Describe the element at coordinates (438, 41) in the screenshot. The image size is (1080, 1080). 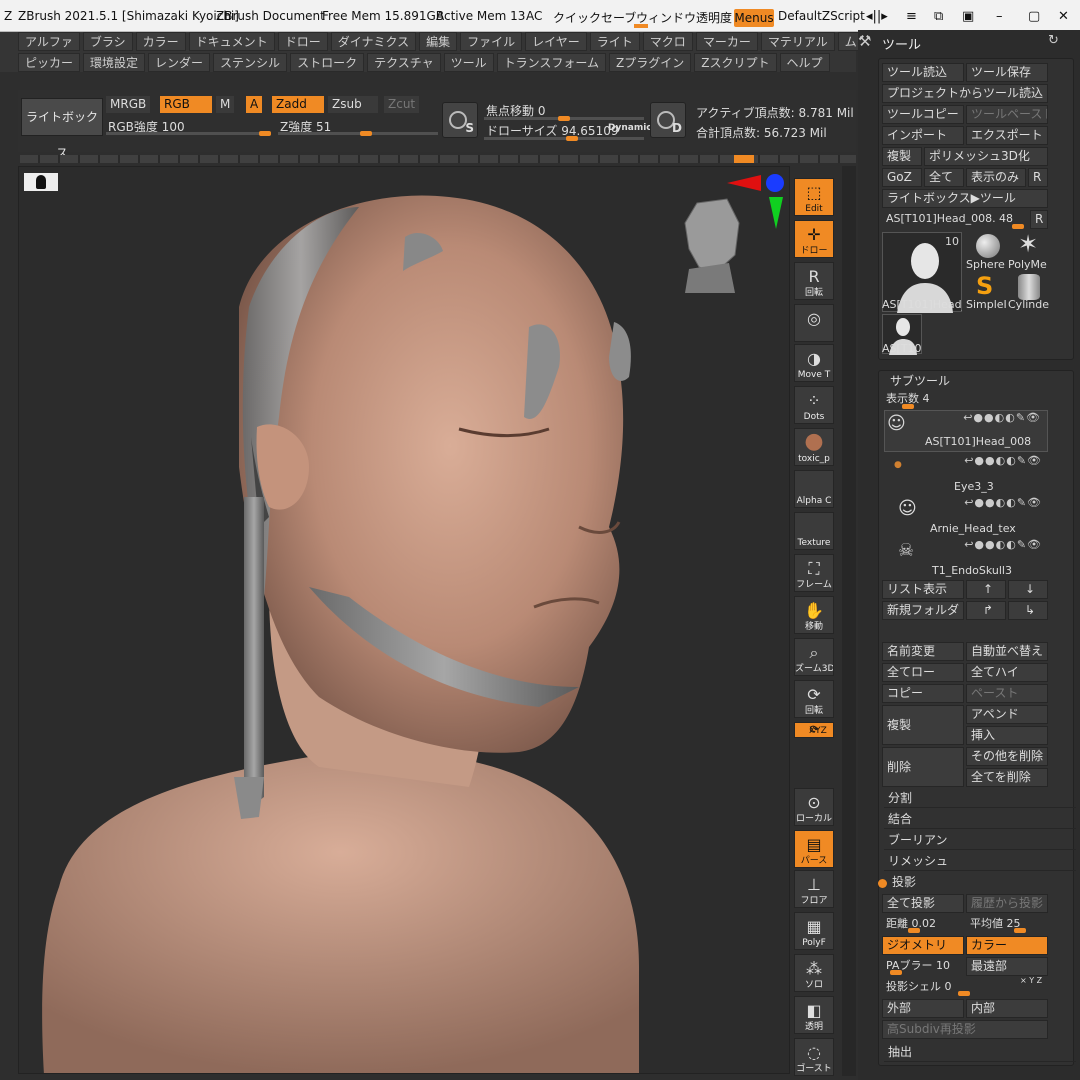
I see `menu-item-a6: 編集` at that location.